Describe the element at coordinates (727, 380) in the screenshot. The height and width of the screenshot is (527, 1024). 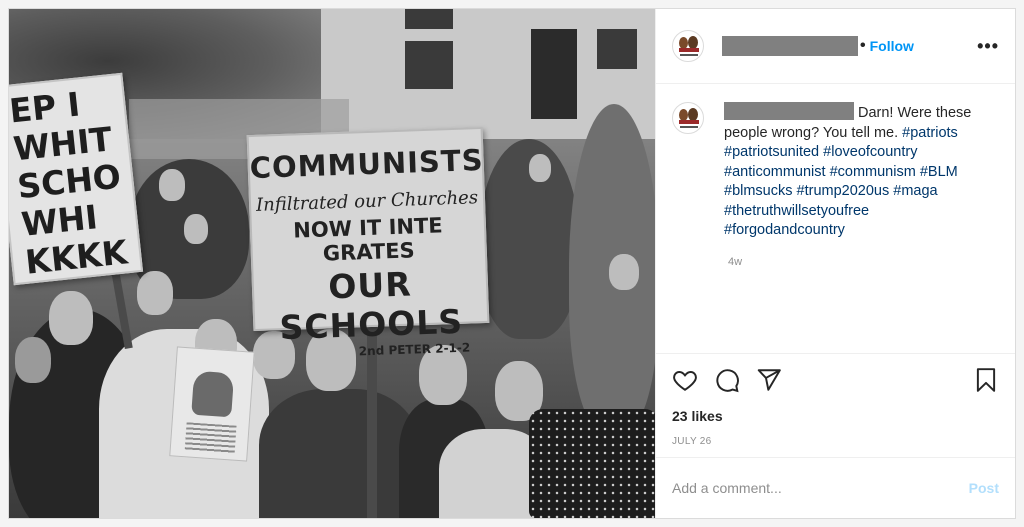
I see `comment-bubble-icon` at that location.